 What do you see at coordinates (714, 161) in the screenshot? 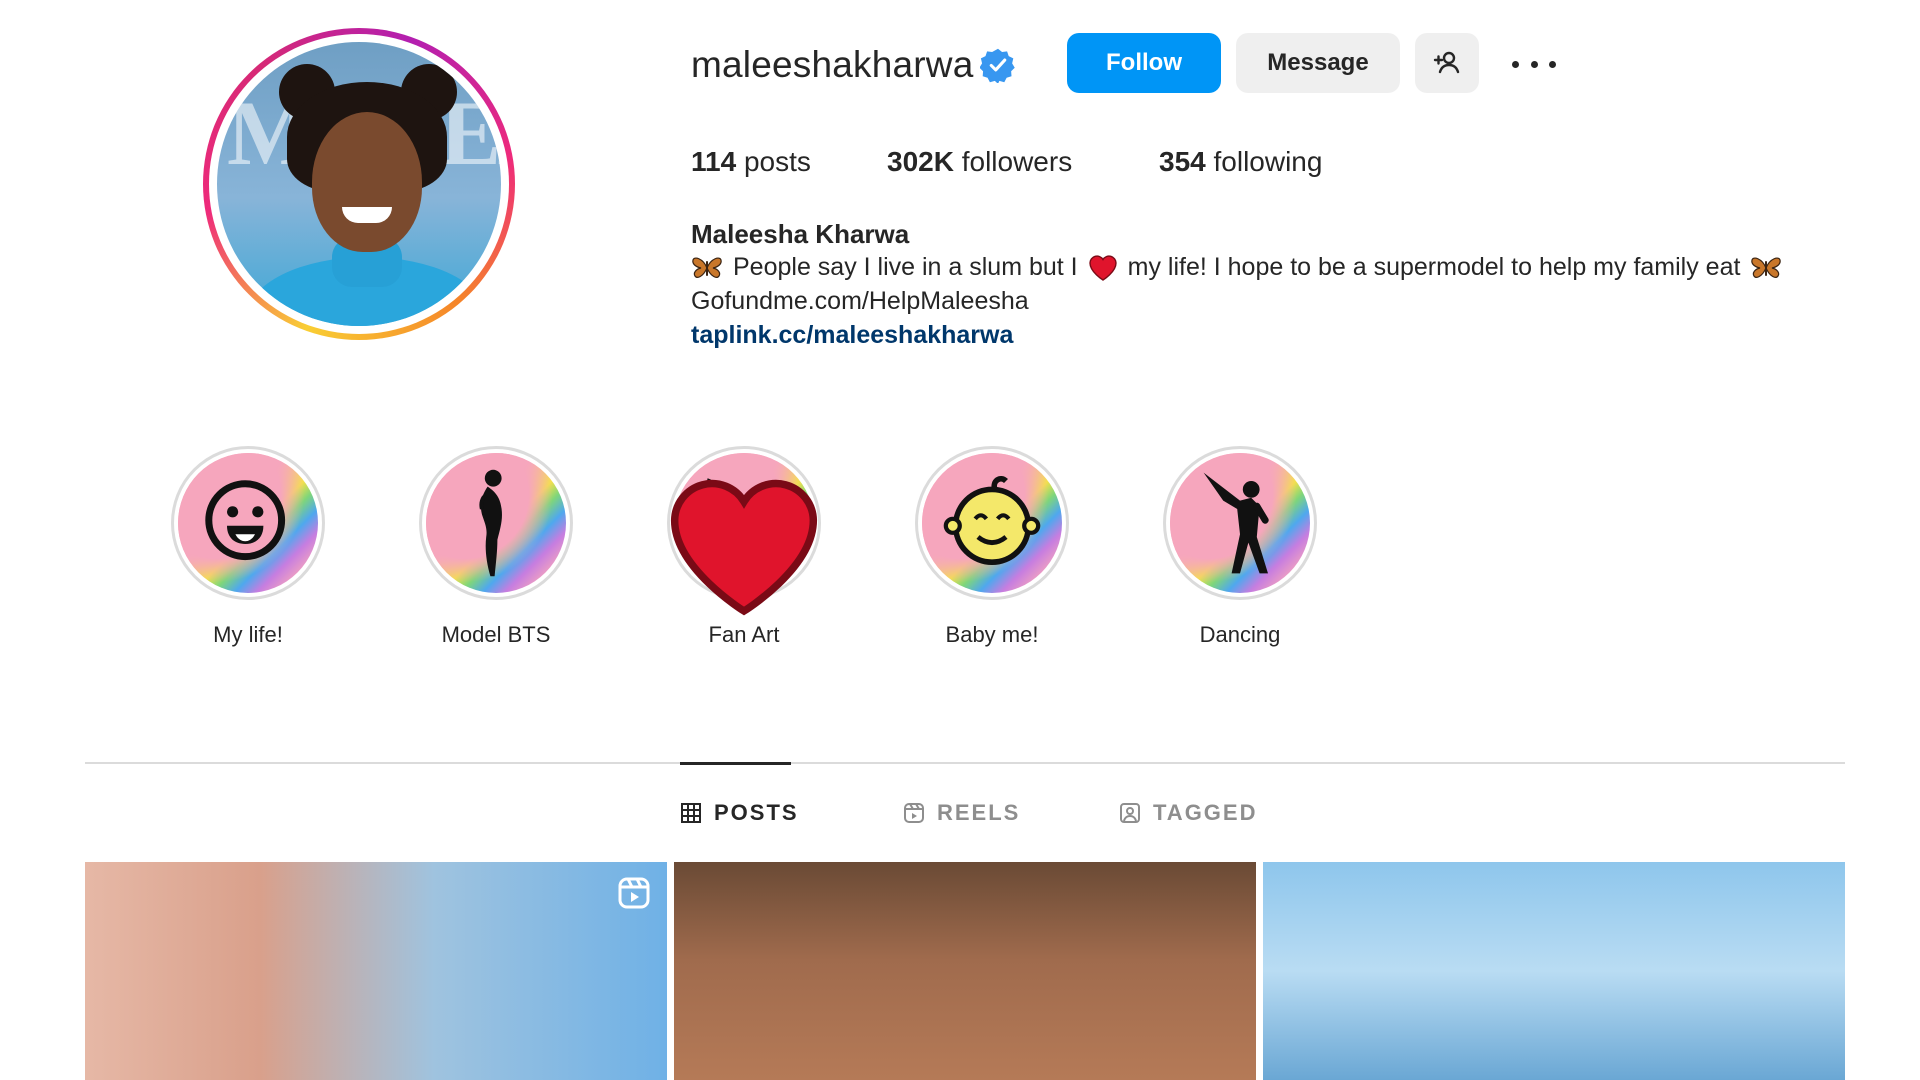
I see `posts-number: 114` at bounding box center [714, 161].